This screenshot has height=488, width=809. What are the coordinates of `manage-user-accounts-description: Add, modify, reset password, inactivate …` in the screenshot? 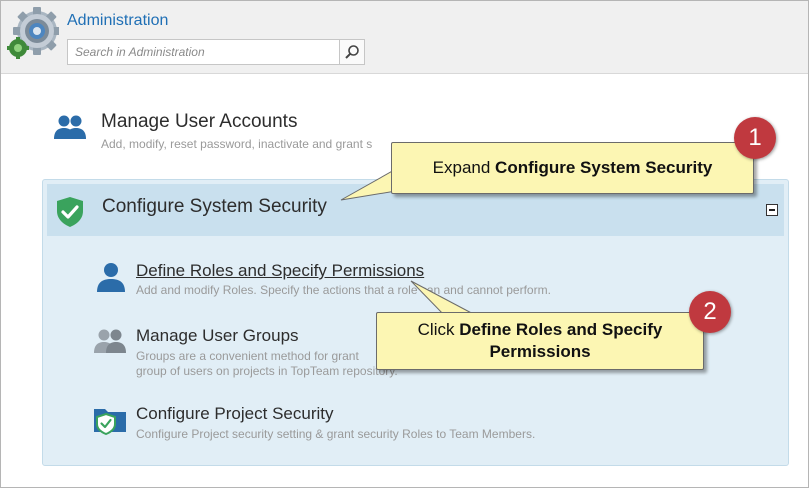 It's located at (237, 144).